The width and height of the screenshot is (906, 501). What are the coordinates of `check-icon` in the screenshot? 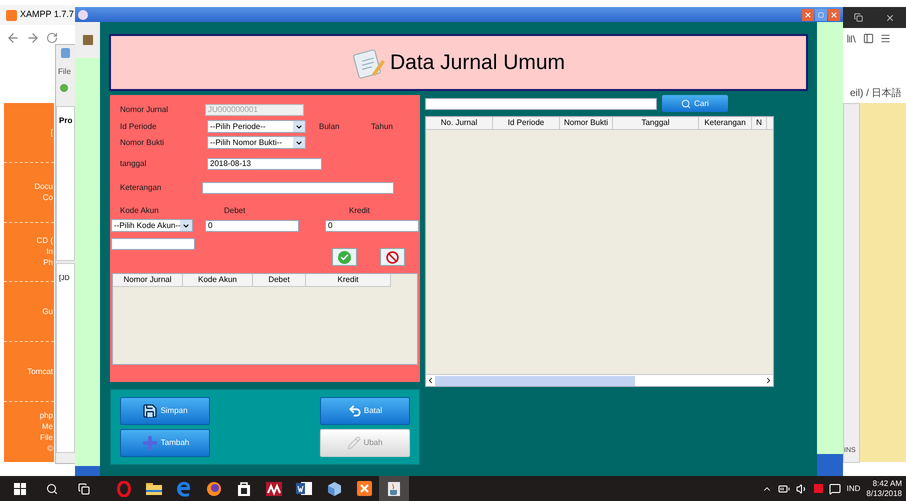 It's located at (344, 257).